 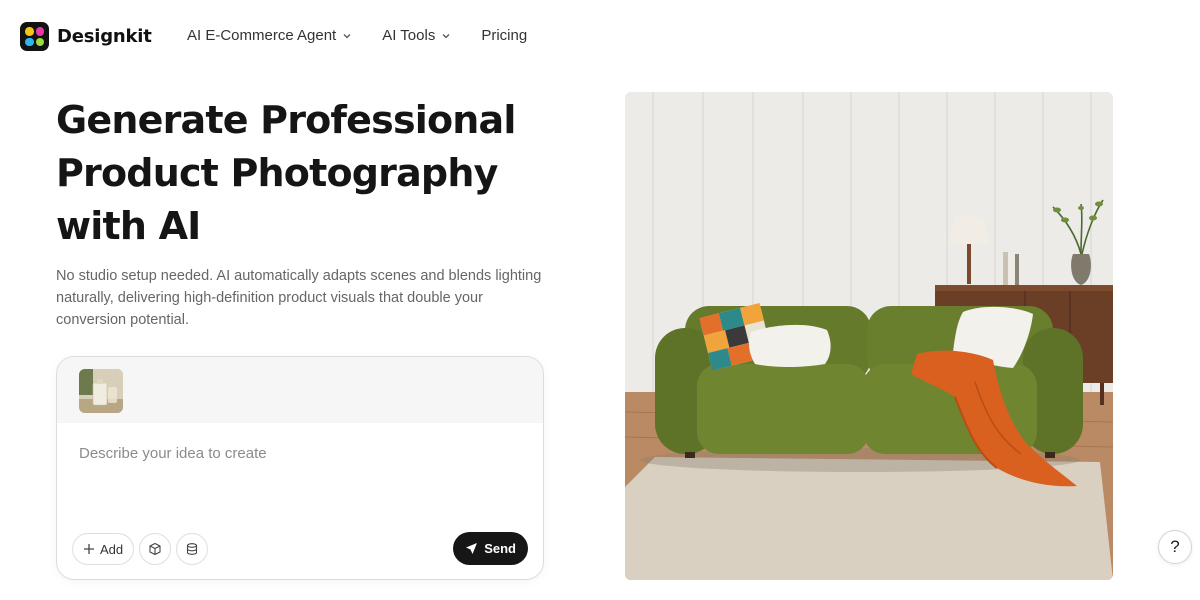 I want to click on add-button: Add, so click(x=103, y=549).